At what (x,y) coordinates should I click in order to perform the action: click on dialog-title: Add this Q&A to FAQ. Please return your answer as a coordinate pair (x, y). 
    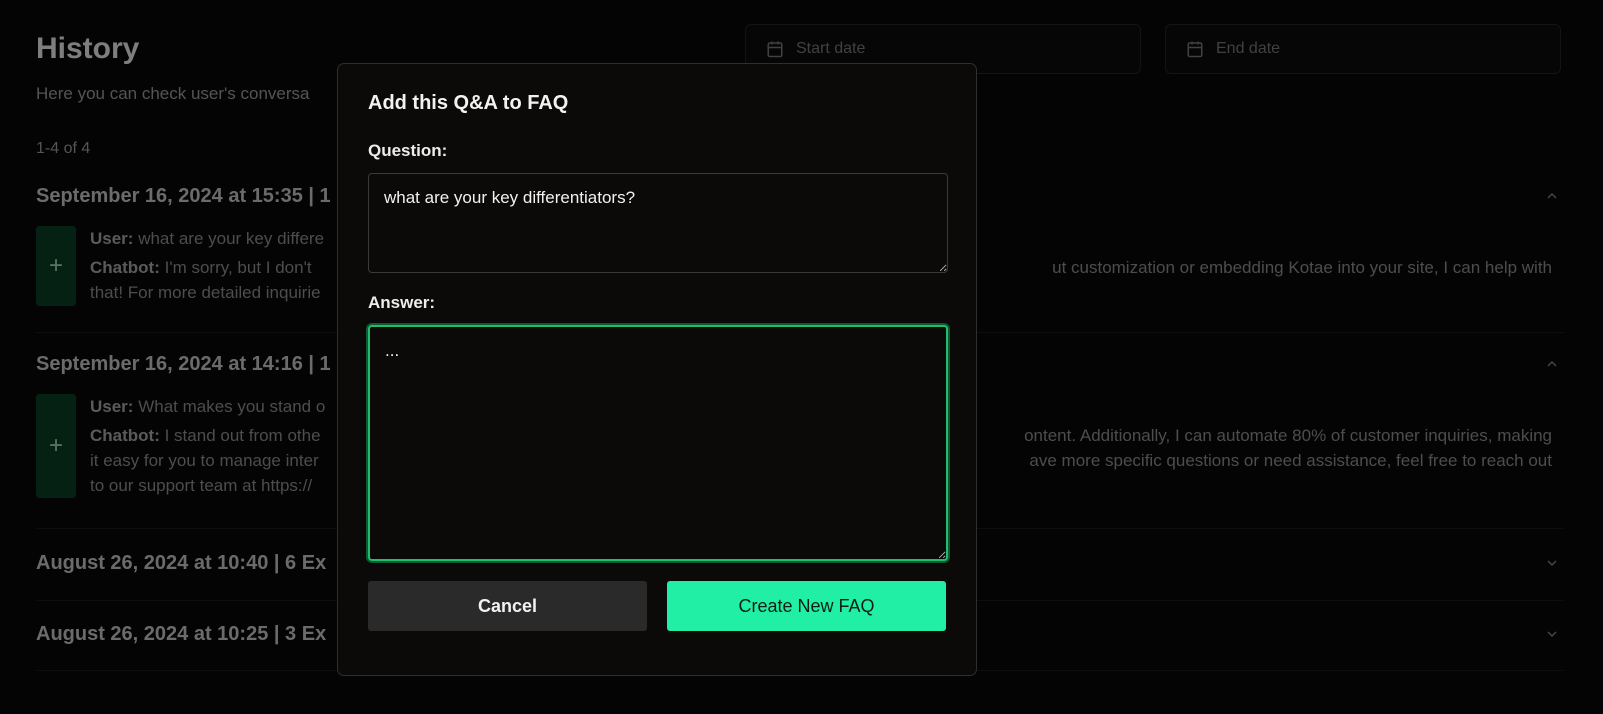
    Looking at the image, I should click on (468, 103).